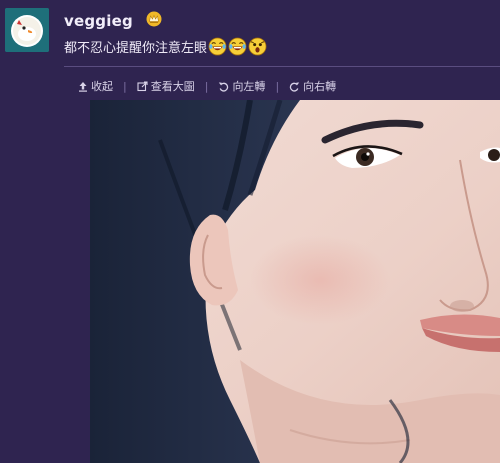 The height and width of the screenshot is (463, 500). I want to click on view-large-button: 查看大圖, so click(166, 86).